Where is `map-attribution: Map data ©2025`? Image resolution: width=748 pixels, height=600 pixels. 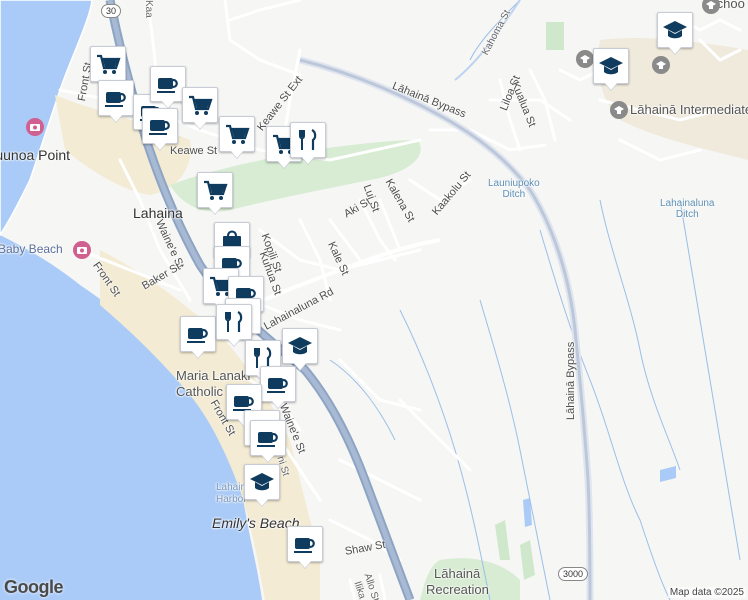
map-attribution: Map data ©2025 is located at coordinates (706, 592).